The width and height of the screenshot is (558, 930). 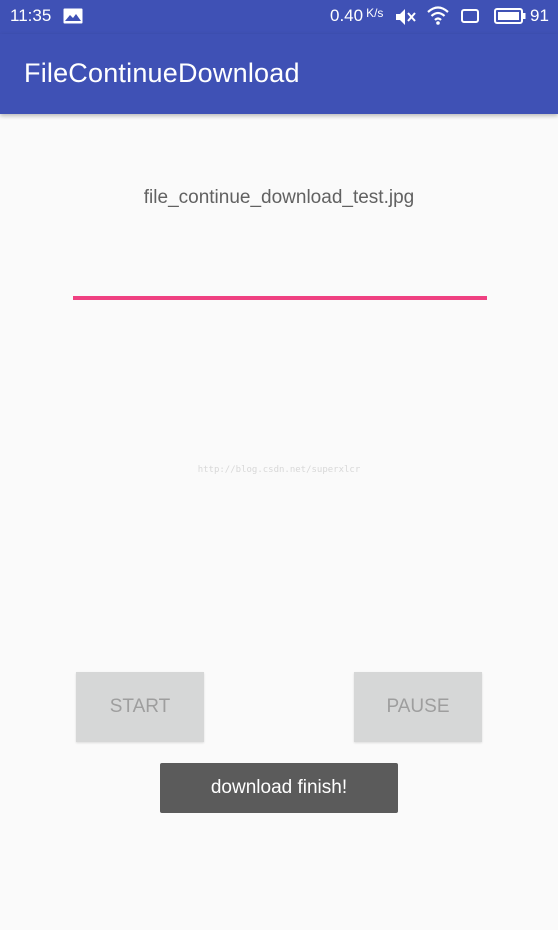 I want to click on watermark-text: http://blog.csdn.net/superxlcr, so click(x=279, y=470).